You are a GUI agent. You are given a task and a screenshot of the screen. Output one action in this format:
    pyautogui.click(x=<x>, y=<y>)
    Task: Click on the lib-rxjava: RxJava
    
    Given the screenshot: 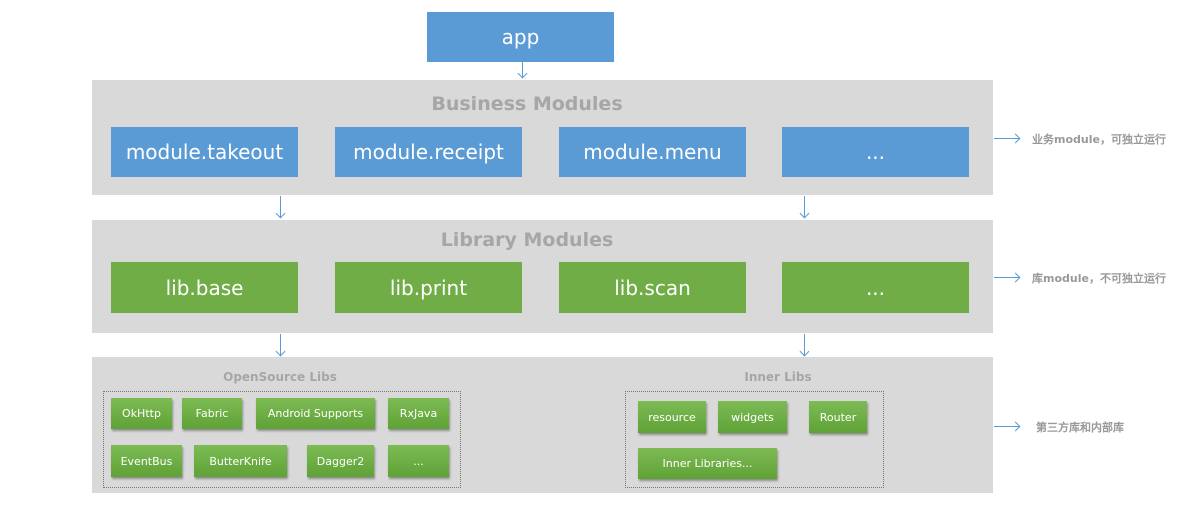 What is the action you would take?
    pyautogui.click(x=418, y=413)
    